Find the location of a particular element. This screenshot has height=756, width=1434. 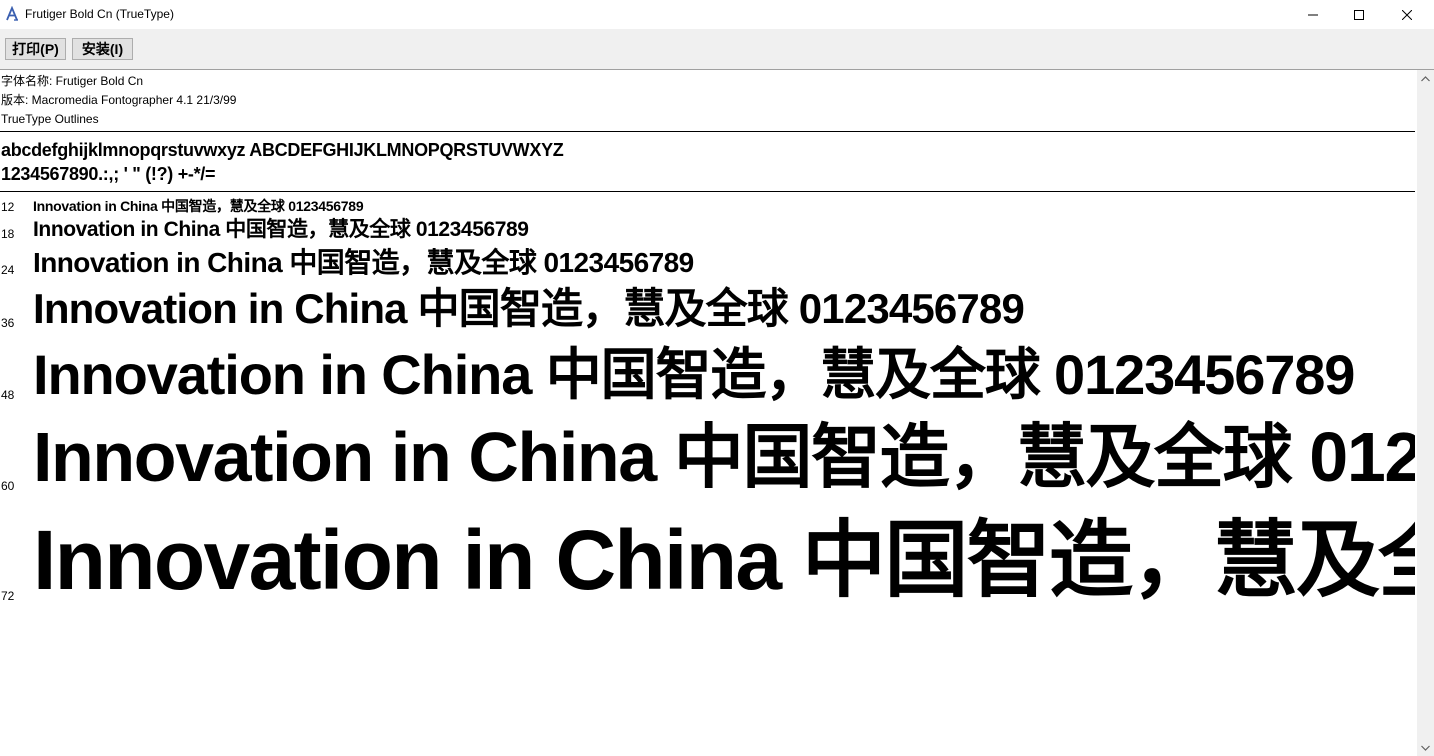

vertical-scrollbar is located at coordinates (1425, 413).